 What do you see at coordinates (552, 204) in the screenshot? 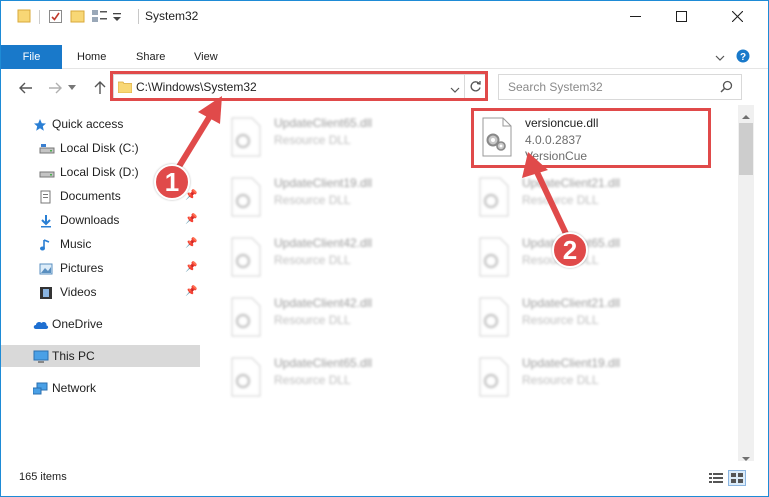
I see `arrow-2-shaft` at bounding box center [552, 204].